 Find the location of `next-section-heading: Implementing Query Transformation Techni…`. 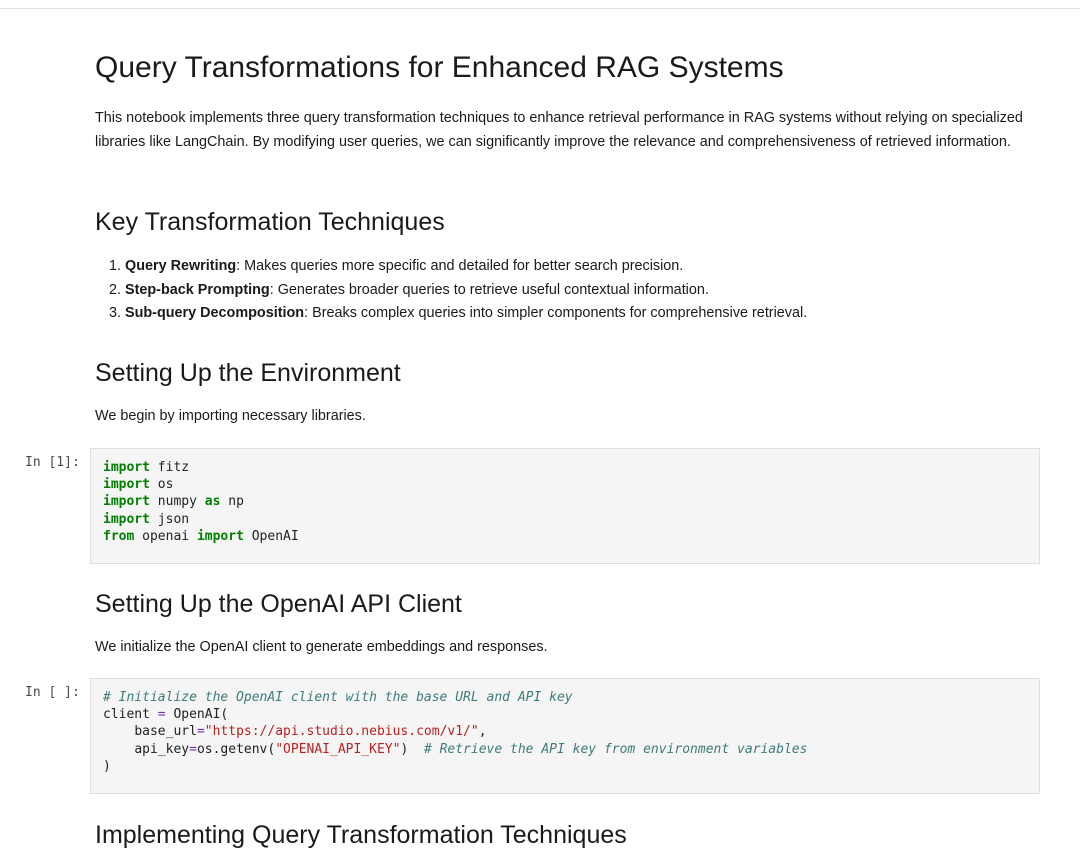

next-section-heading: Implementing Query Transformation Techni… is located at coordinates (361, 835).